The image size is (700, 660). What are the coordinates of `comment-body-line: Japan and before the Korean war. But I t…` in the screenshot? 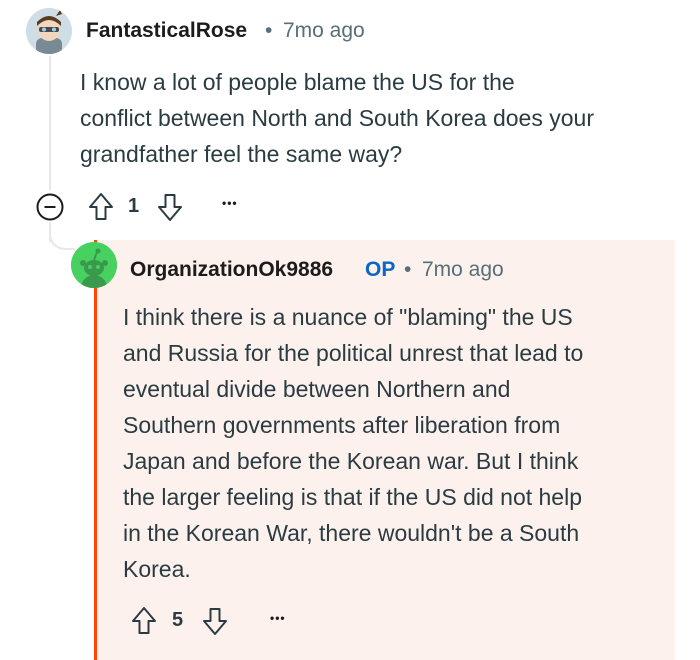 It's located at (351, 461).